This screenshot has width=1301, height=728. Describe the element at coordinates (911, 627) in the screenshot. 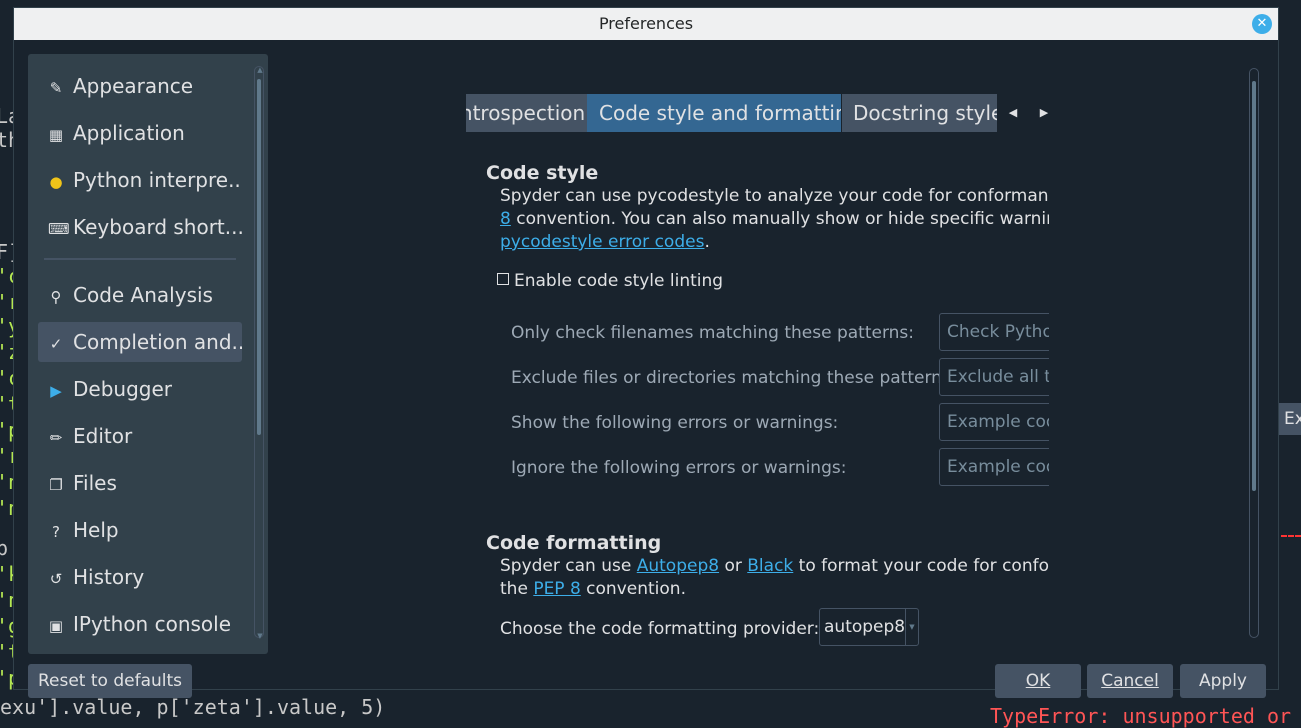

I see `chevron-down-icon: ▼` at that location.